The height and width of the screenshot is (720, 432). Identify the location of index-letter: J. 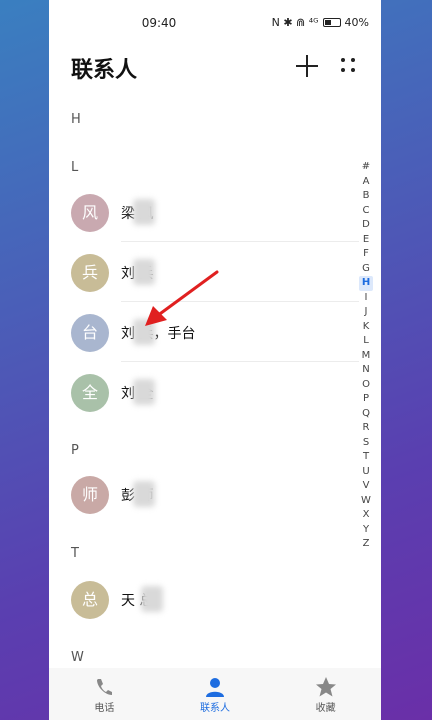
(366, 312).